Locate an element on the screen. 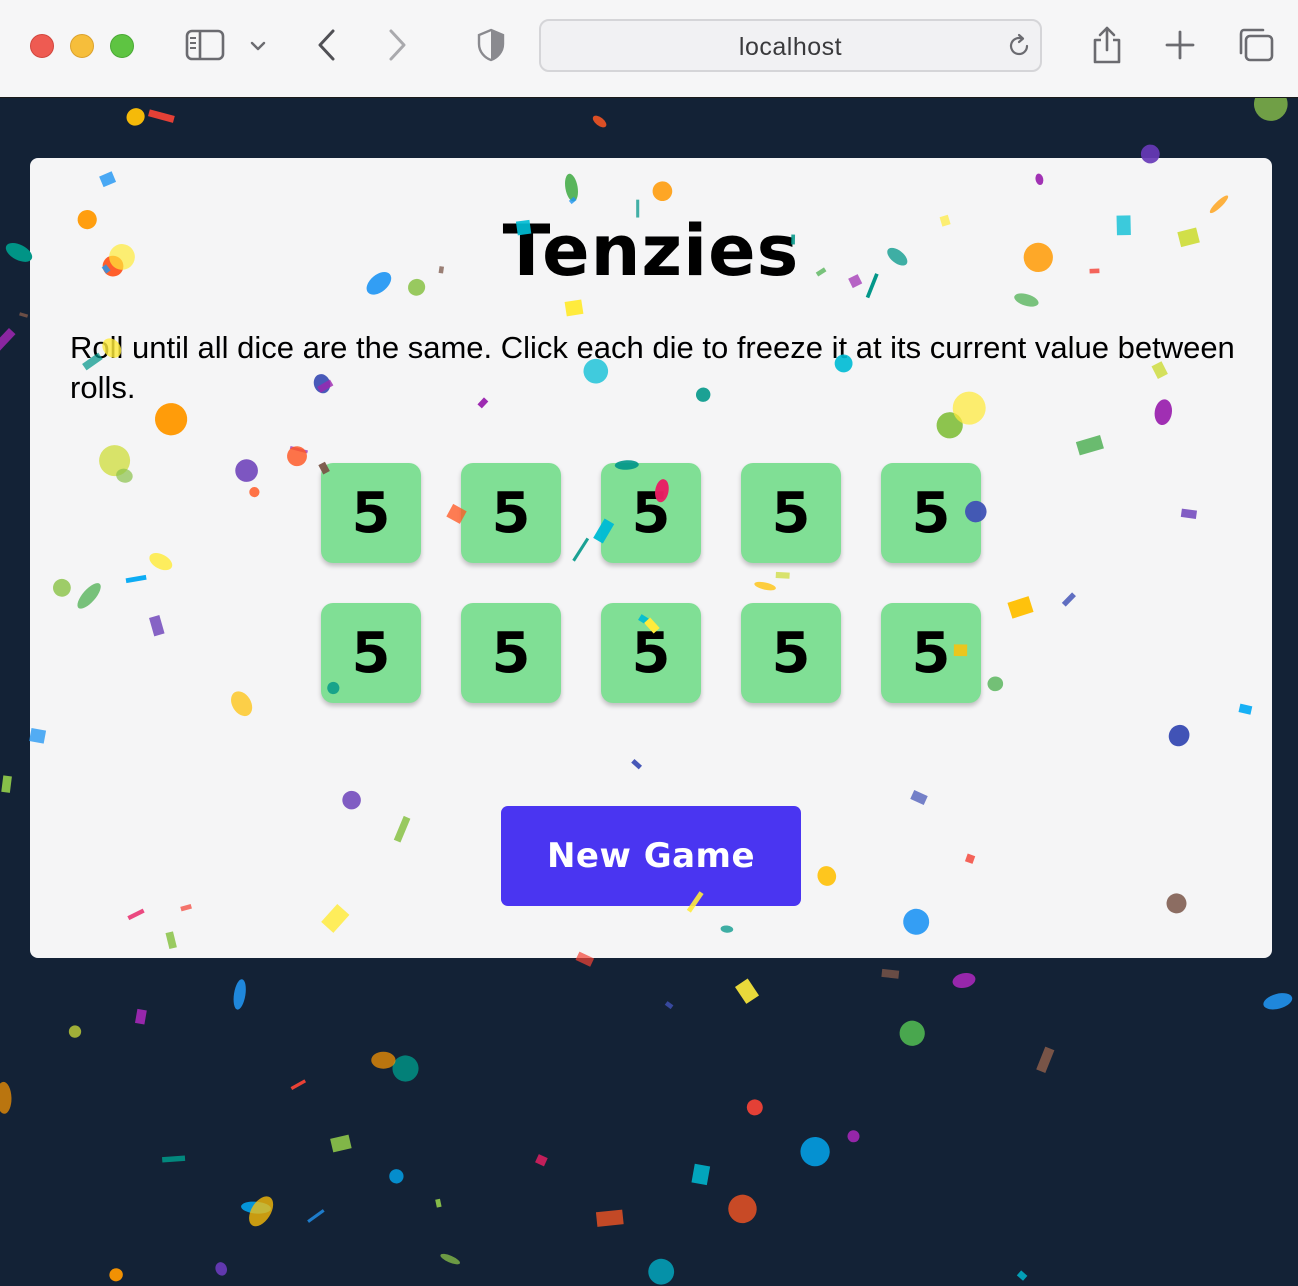 Image resolution: width=1298 pixels, height=1286 pixels. die-7: 5 is located at coordinates (511, 653).